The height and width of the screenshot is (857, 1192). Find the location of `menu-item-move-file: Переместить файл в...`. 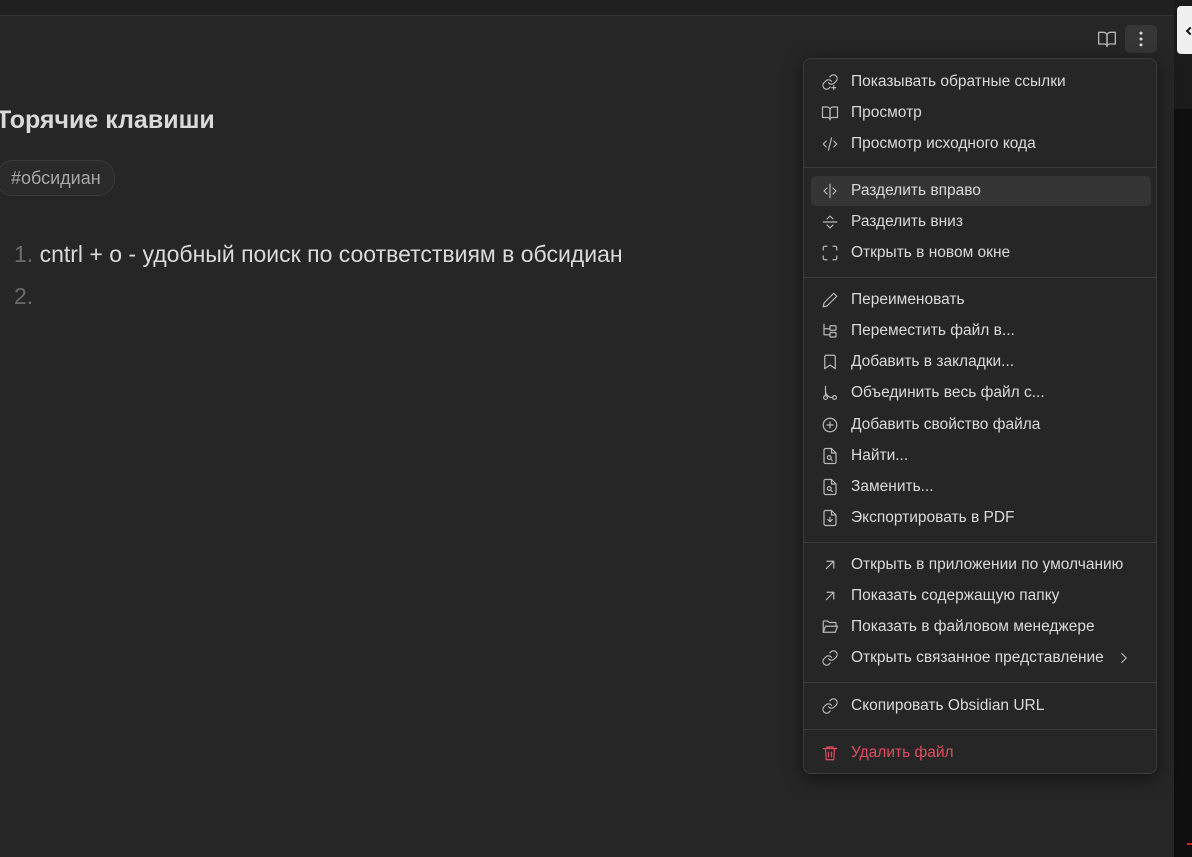

menu-item-move-file: Переместить файл в... is located at coordinates (981, 331).